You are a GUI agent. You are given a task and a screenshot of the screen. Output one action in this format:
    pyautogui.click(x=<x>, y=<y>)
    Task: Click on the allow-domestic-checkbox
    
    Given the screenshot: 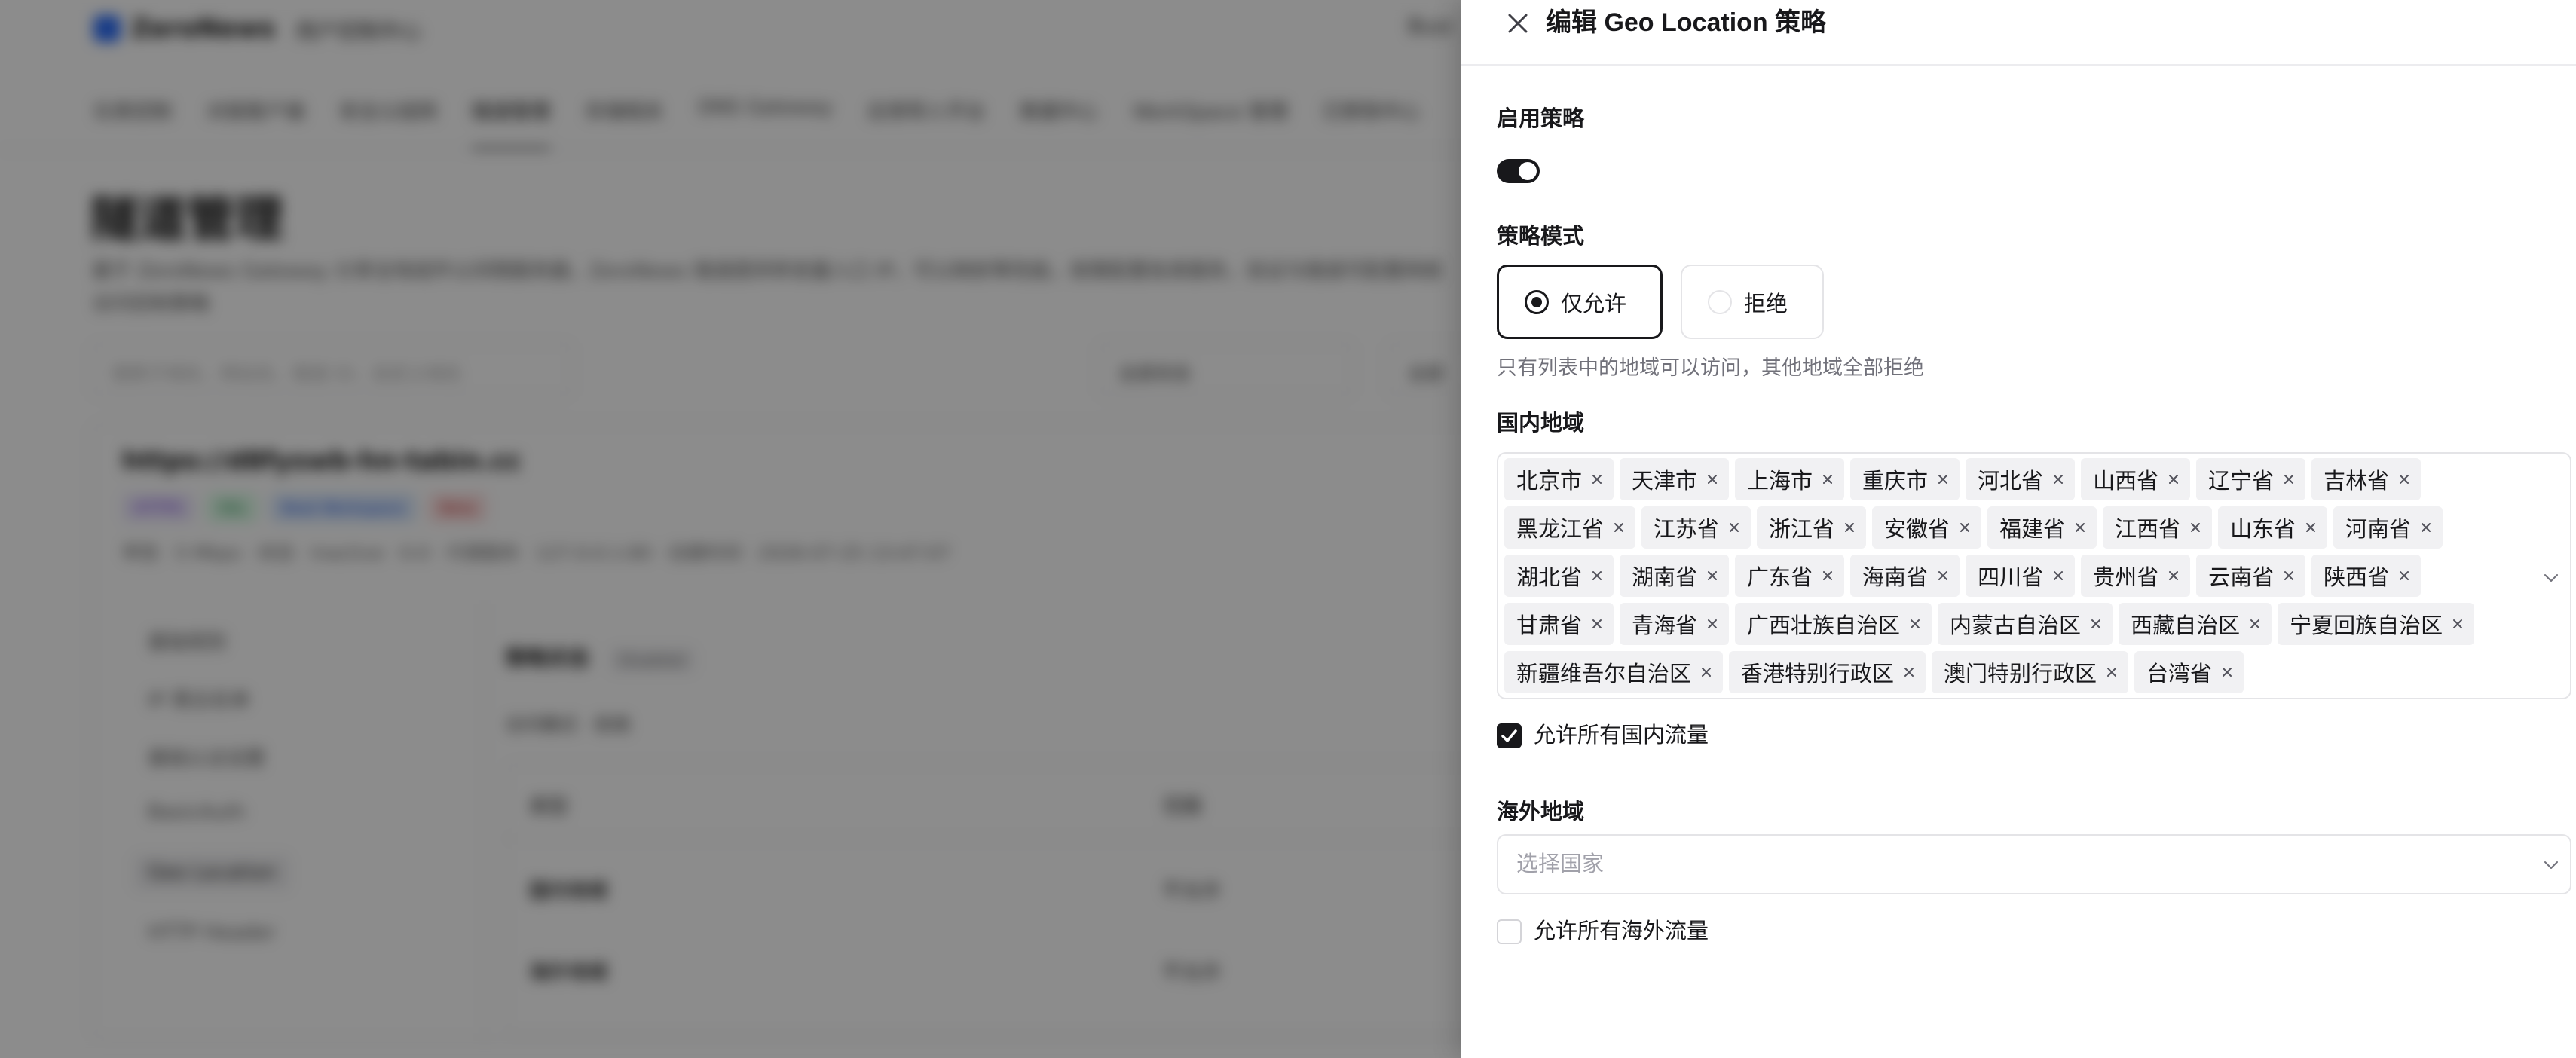 What is the action you would take?
    pyautogui.click(x=1510, y=735)
    